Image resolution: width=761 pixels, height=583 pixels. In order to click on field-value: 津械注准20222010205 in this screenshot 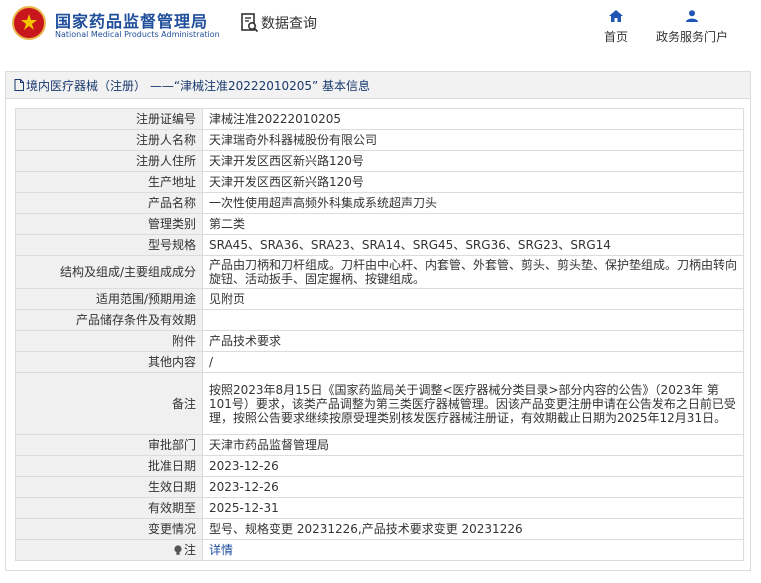, I will do `click(473, 119)`.